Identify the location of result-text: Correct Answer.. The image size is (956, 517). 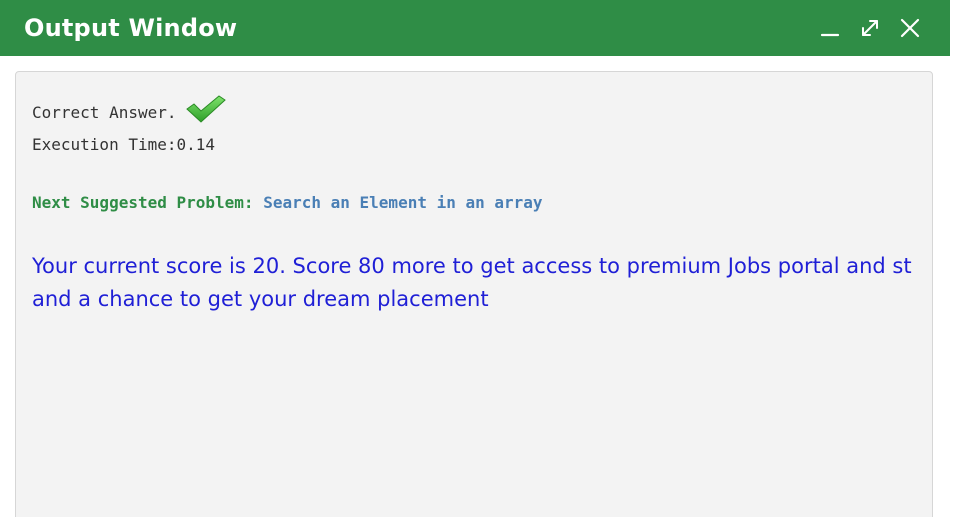
(104, 112).